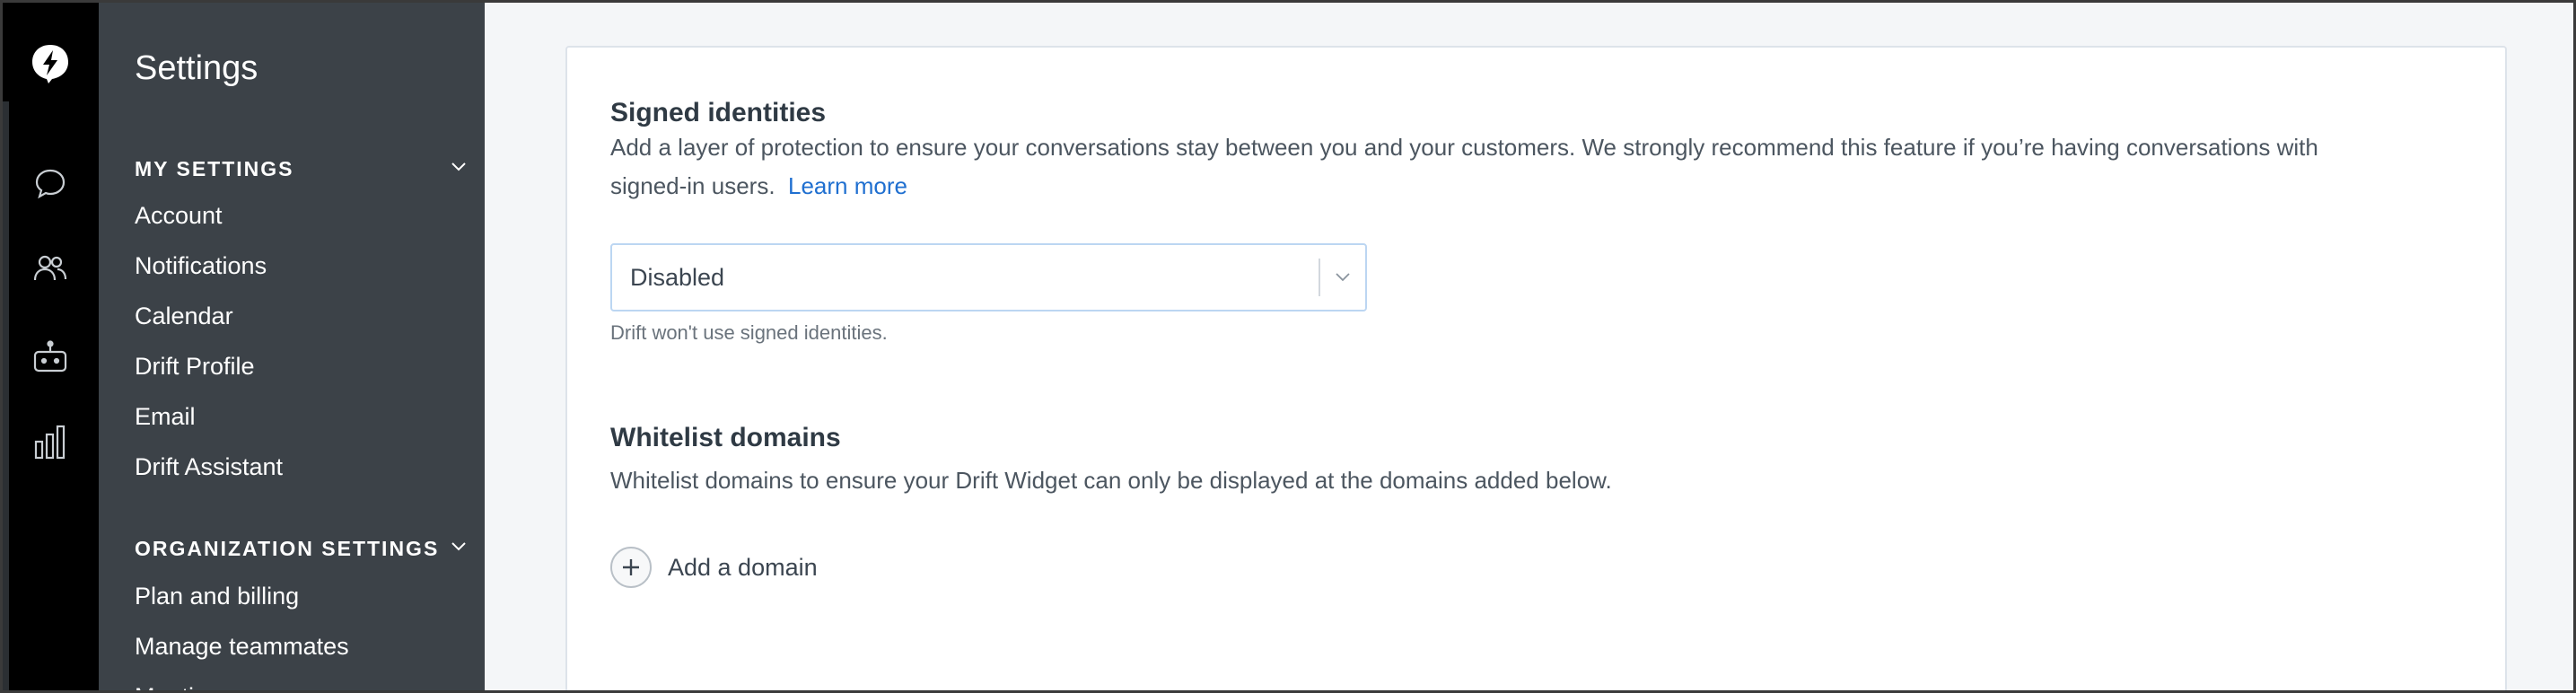 The width and height of the screenshot is (2576, 693). What do you see at coordinates (725, 437) in the screenshot?
I see `whitelist-domains-title: Whitelist domains` at bounding box center [725, 437].